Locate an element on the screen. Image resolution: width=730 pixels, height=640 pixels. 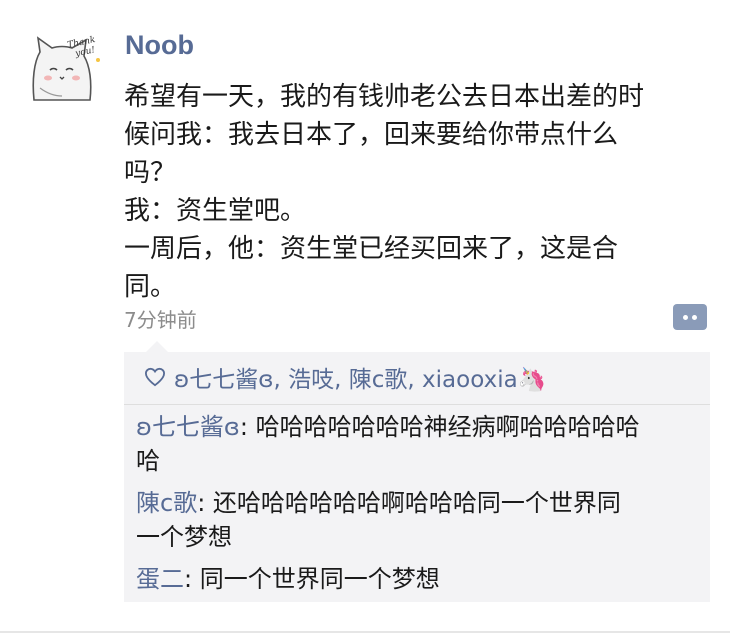
post-text-line: 候问我：我去日本了，回来要给你带点什么 is located at coordinates (371, 135).